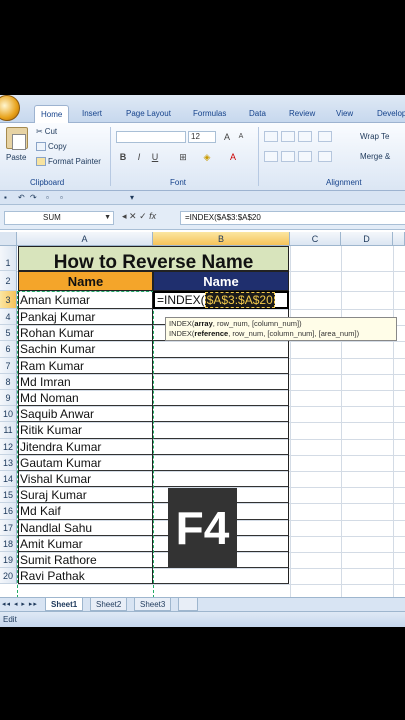 The height and width of the screenshot is (720, 405). Describe the element at coordinates (8, 258) in the screenshot. I see `row-header: 1` at that location.